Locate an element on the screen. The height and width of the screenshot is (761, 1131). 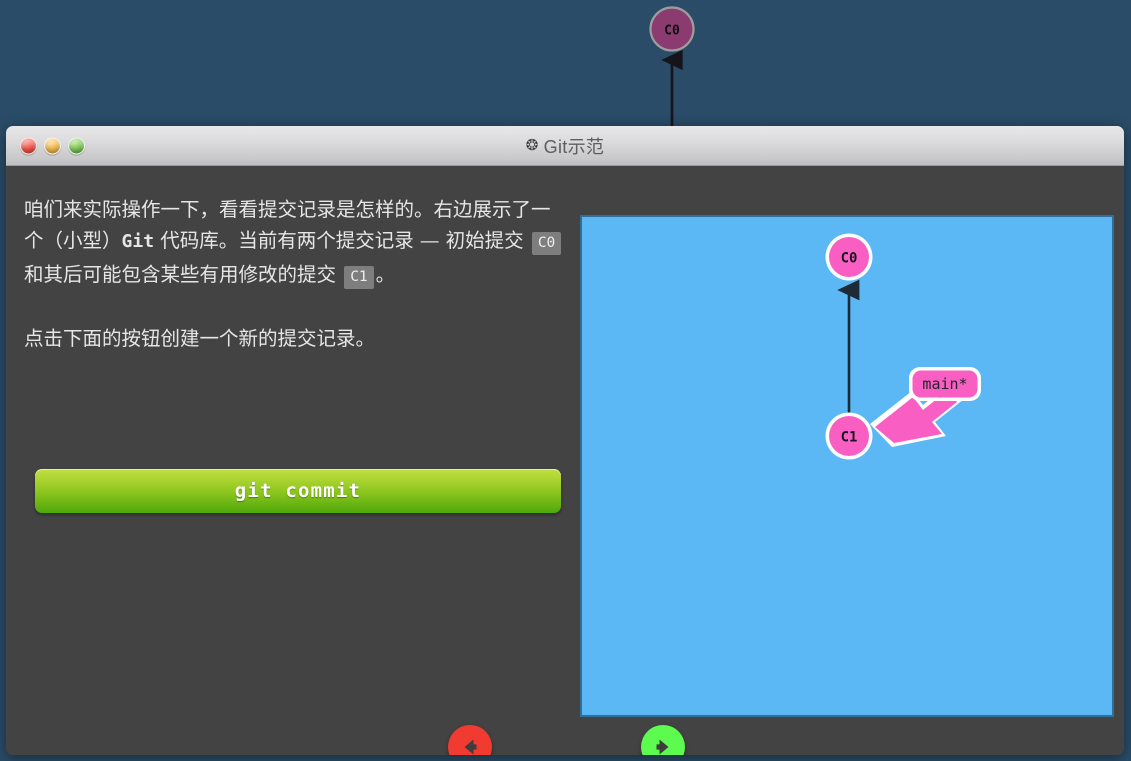
window-controls is located at coordinates (52, 145).